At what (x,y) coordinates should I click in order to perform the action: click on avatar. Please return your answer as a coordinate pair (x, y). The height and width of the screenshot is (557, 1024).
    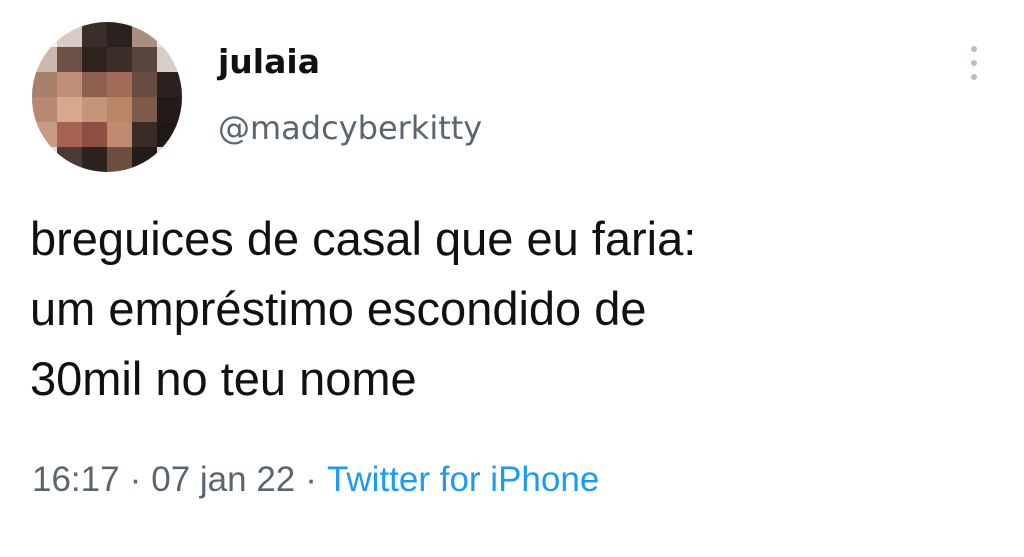
    Looking at the image, I should click on (107, 97).